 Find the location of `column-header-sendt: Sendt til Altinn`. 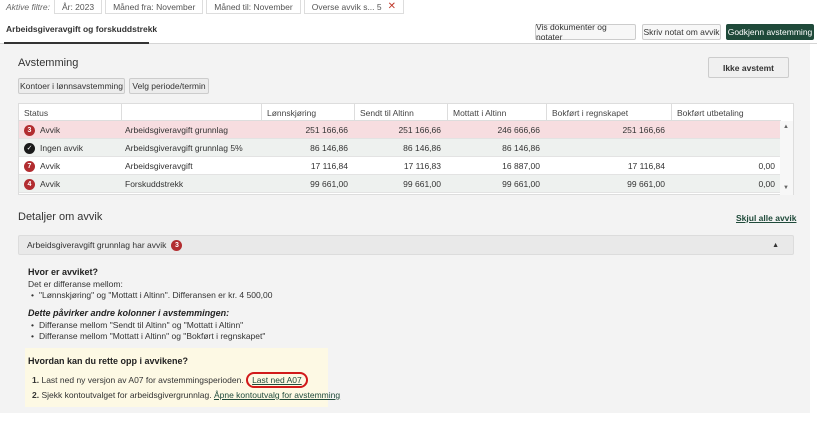

column-header-sendt: Sendt til Altinn is located at coordinates (400, 112).